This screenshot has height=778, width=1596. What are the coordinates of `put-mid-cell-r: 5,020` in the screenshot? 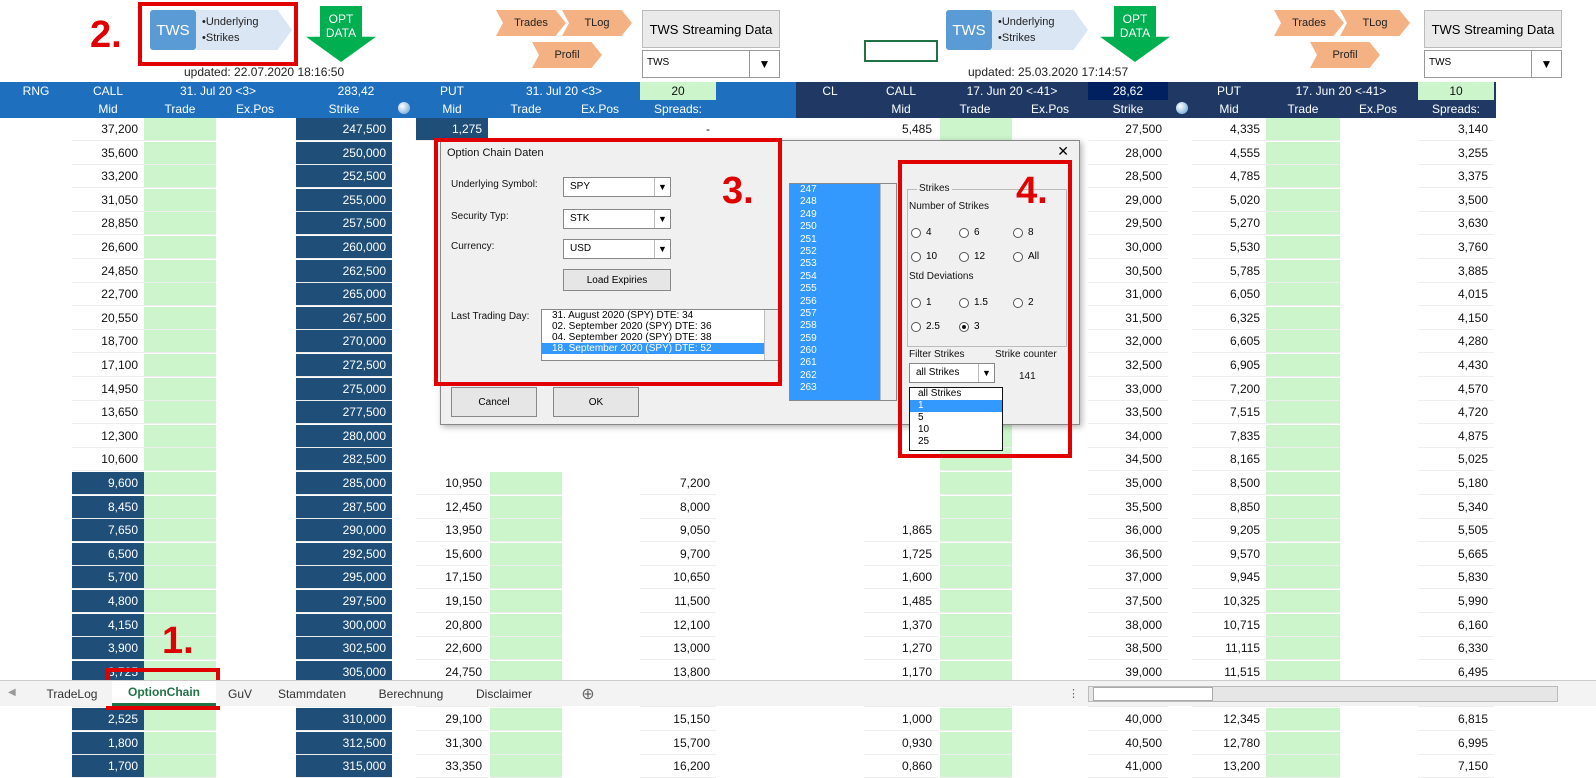 It's located at (1229, 200).